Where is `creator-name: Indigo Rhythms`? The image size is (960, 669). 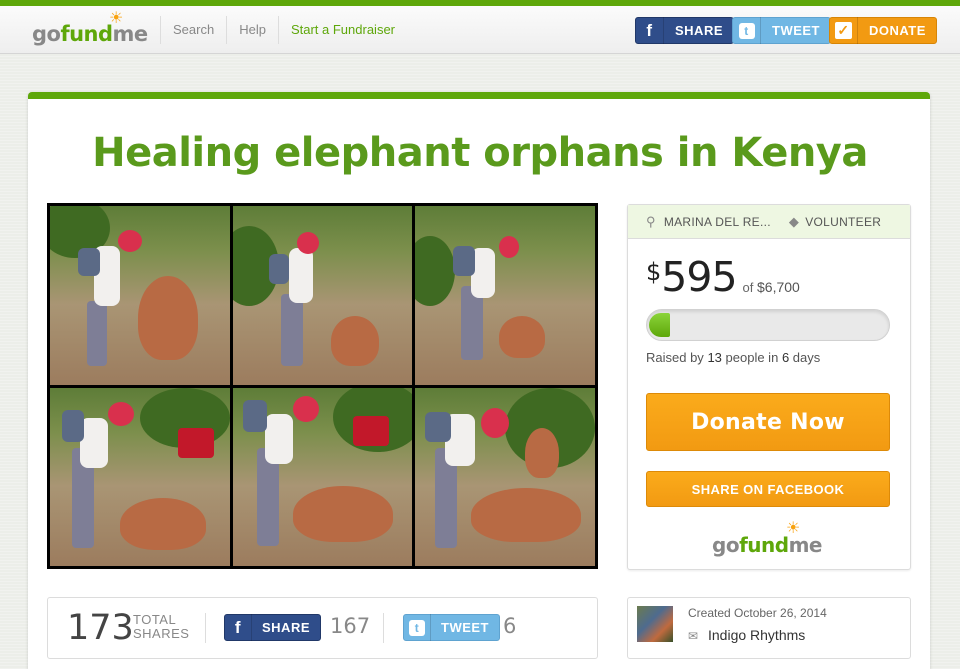
creator-name: Indigo Rhythms is located at coordinates (756, 635).